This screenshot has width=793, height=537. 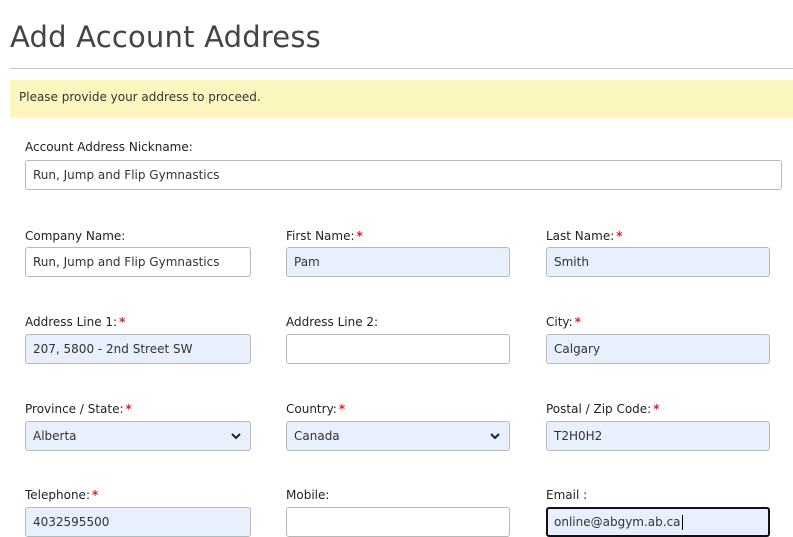 What do you see at coordinates (320, 236) in the screenshot?
I see `first-name-label-text: First Name:` at bounding box center [320, 236].